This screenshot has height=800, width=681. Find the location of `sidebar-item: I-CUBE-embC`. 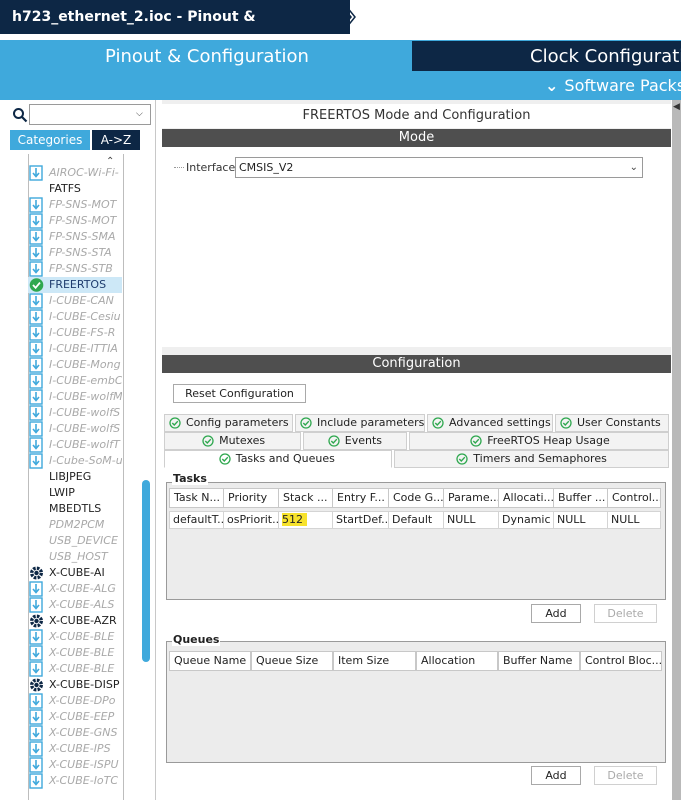

sidebar-item: I-CUBE-embC is located at coordinates (75, 381).